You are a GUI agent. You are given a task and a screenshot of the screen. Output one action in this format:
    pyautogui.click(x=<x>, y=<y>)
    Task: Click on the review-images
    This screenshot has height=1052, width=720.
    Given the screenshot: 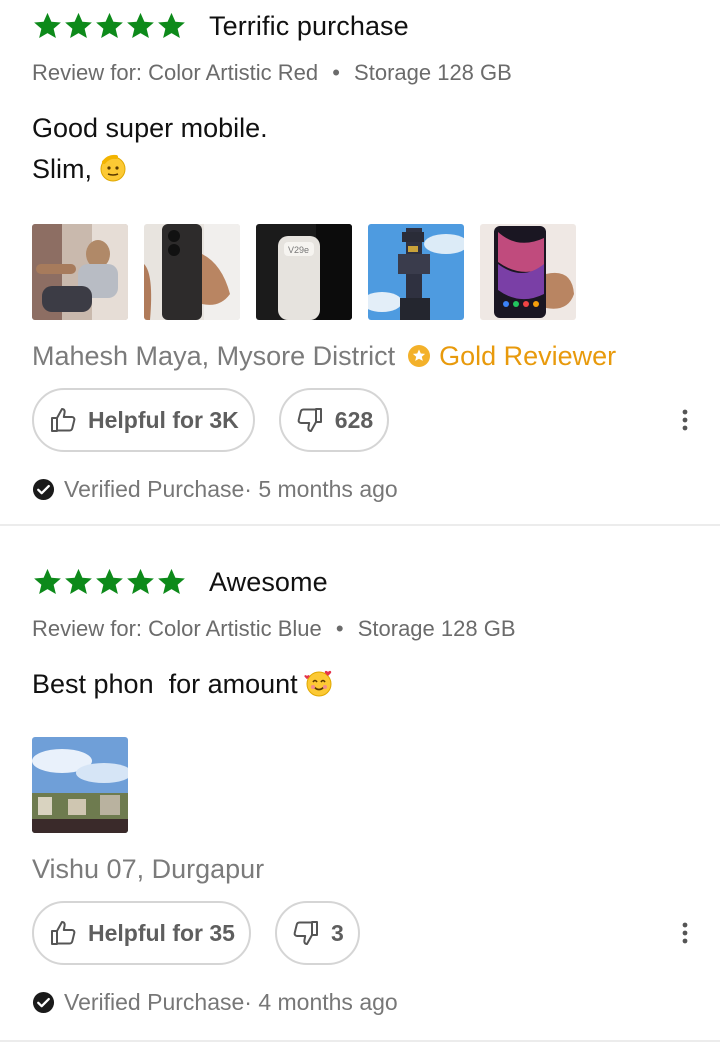 What is the action you would take?
    pyautogui.click(x=360, y=785)
    